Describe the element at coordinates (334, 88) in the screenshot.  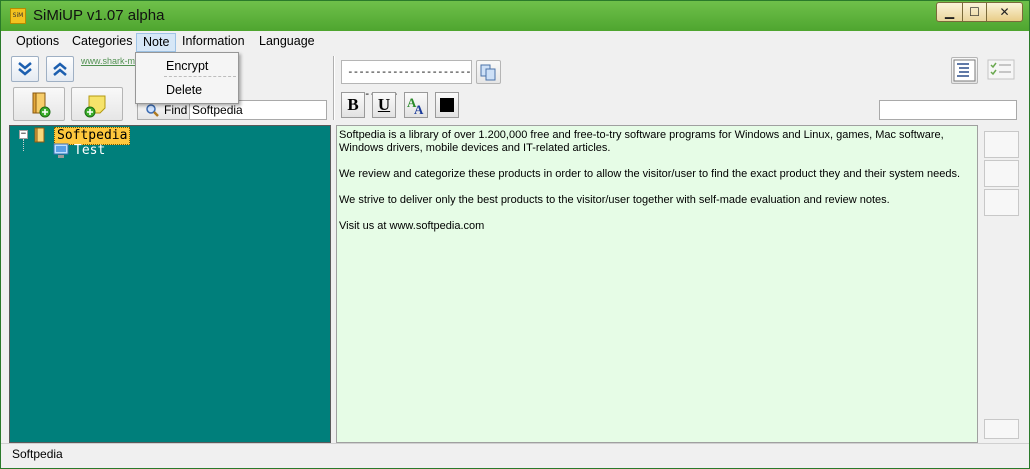
I see `toolbar-separator` at that location.